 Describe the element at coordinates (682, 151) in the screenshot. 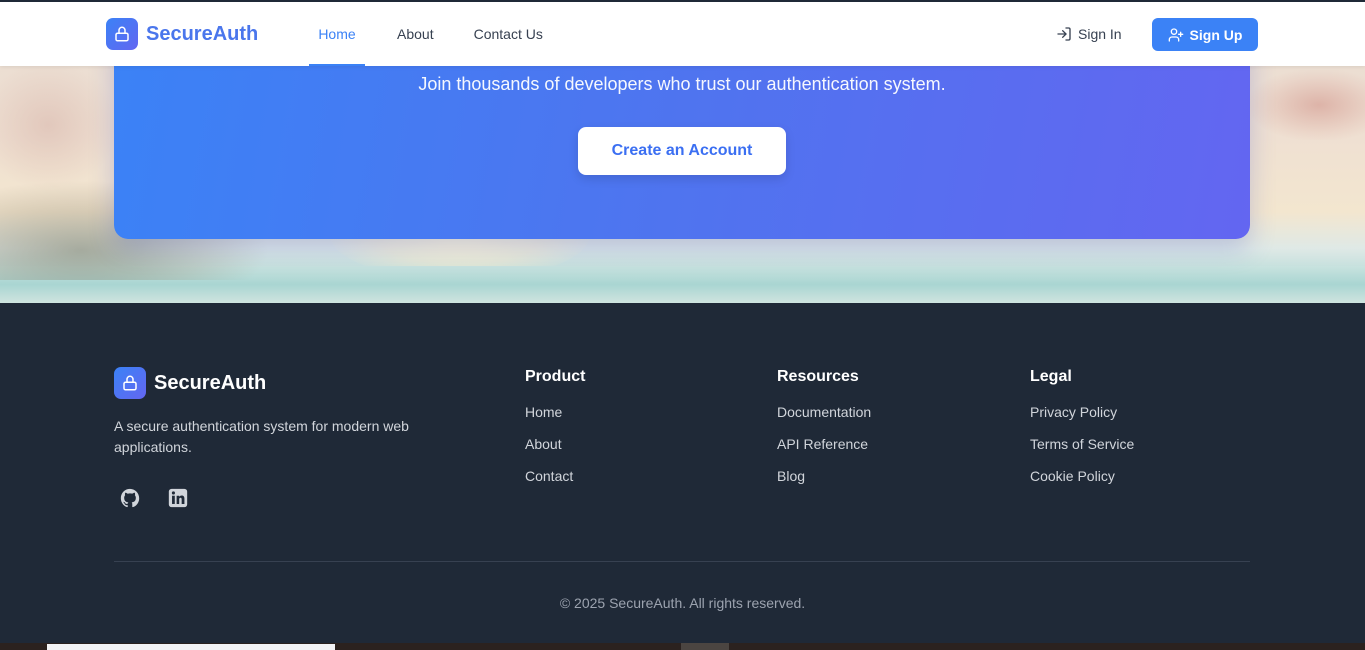

I see `create-account-button: Create an Account` at that location.